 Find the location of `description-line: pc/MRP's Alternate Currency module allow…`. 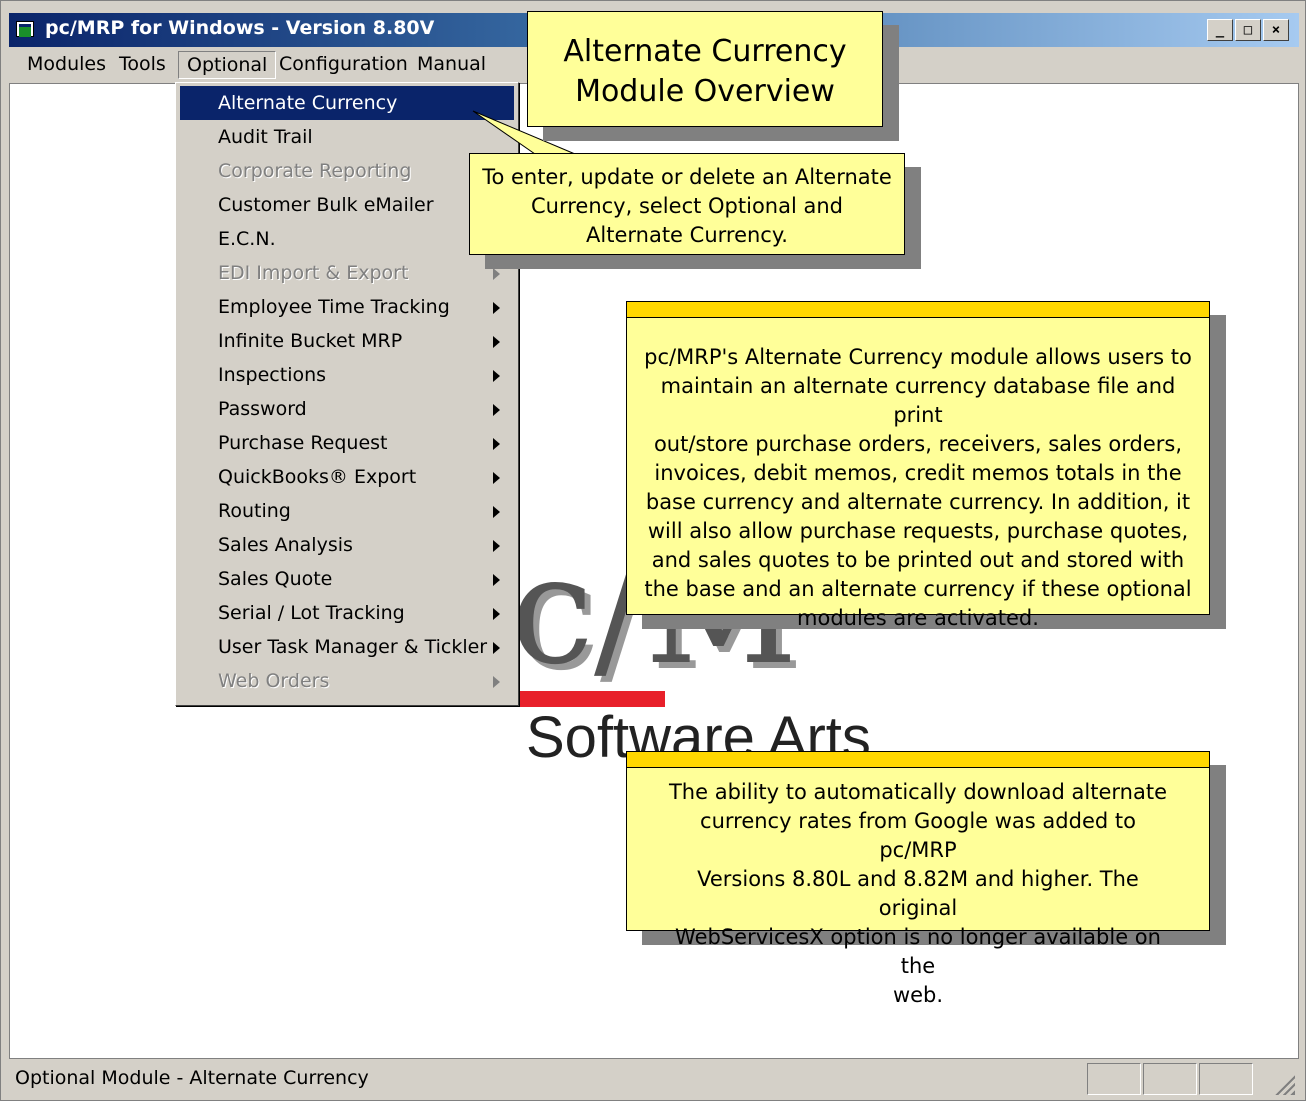

description-line: pc/MRP's Alternate Currency module allow… is located at coordinates (918, 357).